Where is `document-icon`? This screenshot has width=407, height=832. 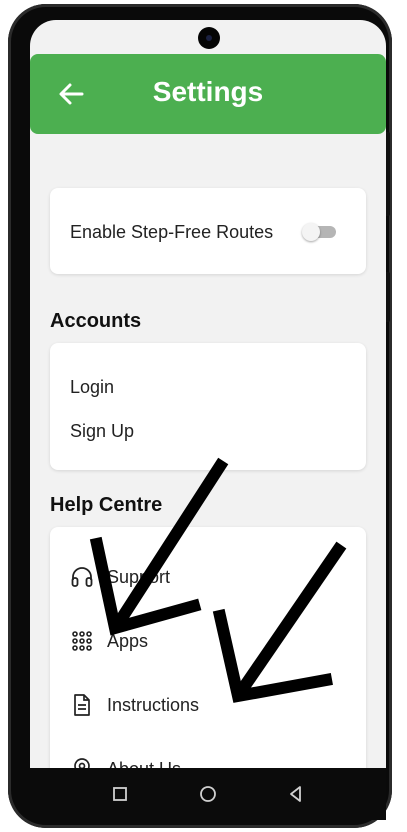 document-icon is located at coordinates (82, 705).